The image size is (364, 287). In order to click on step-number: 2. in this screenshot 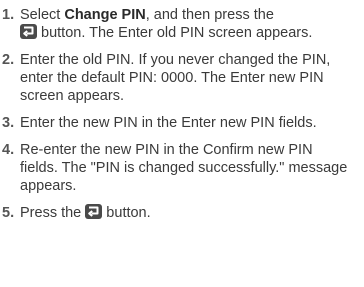, I will do `click(8, 60)`.